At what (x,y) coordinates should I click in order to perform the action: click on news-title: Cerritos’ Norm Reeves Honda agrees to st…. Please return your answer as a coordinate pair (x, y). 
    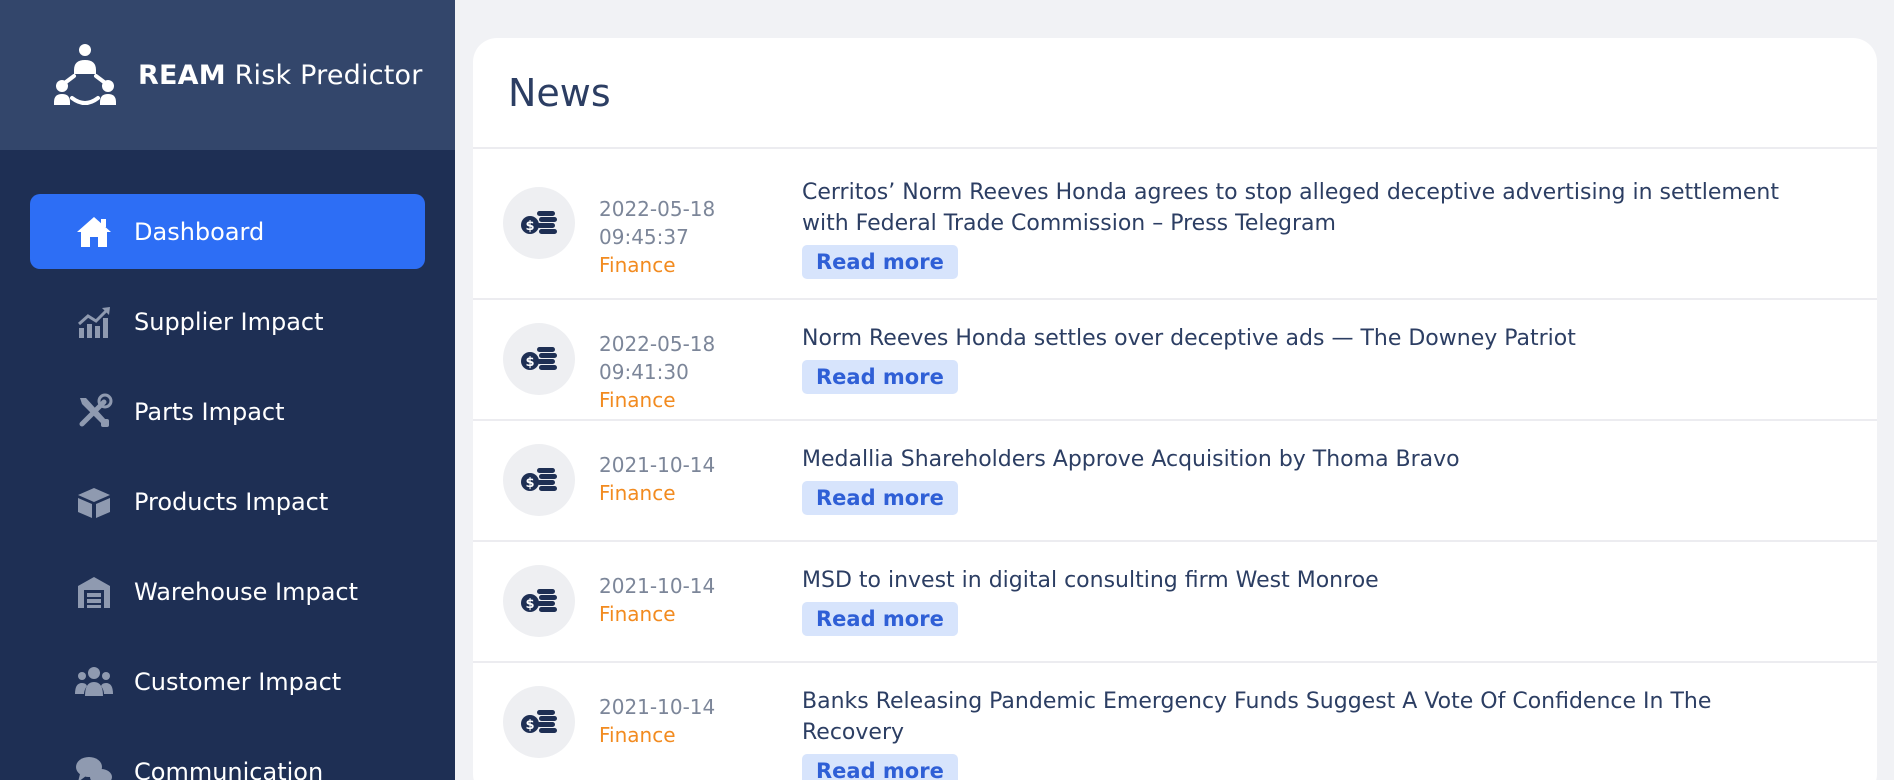
    Looking at the image, I should click on (1309, 208).